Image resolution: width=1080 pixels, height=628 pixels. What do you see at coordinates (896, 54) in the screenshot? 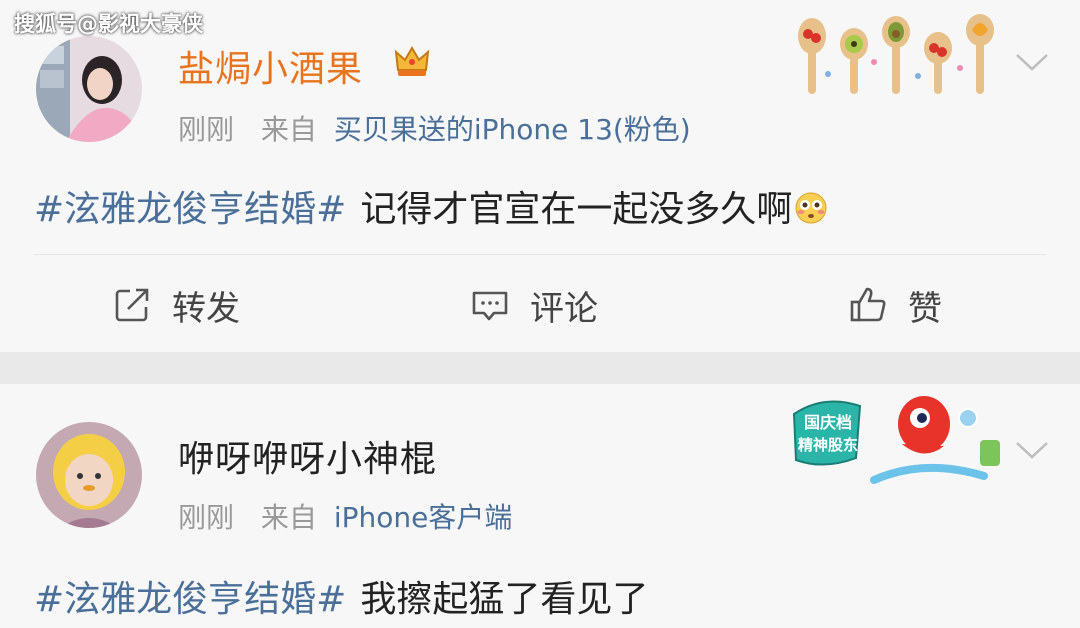
I see `fruit-spoons-decoration` at bounding box center [896, 54].